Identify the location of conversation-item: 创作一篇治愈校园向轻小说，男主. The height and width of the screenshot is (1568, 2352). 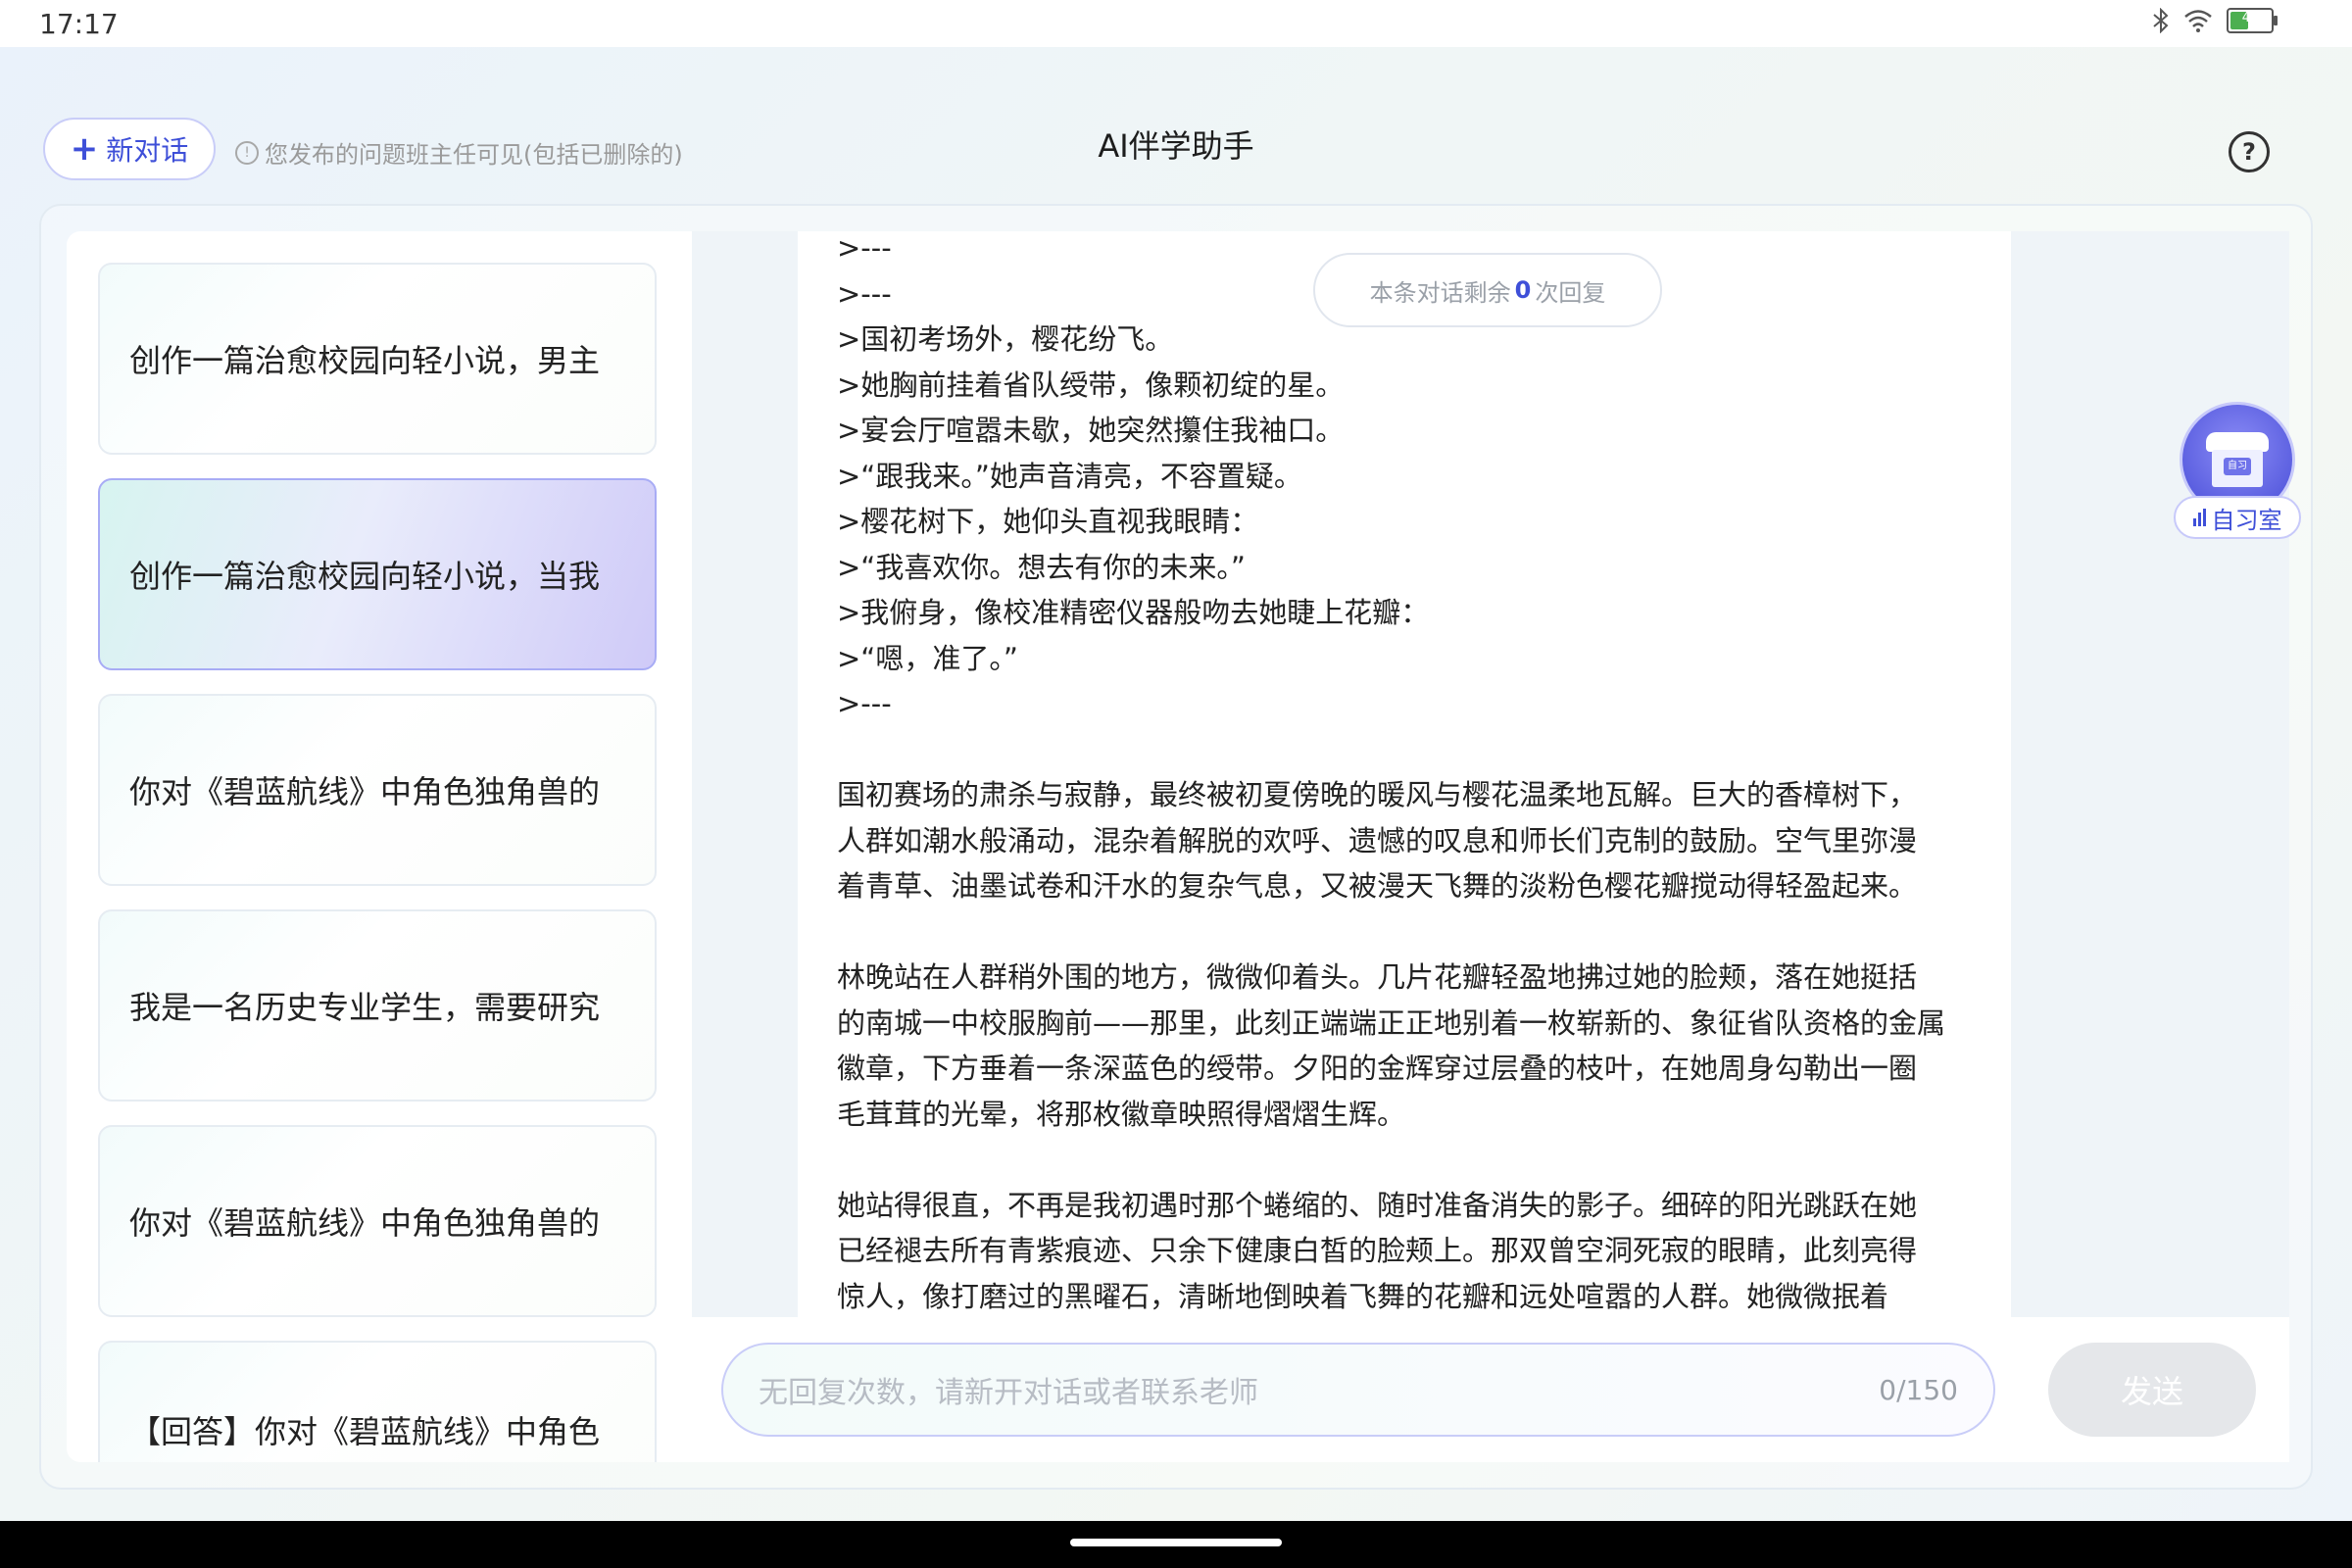
(377, 359).